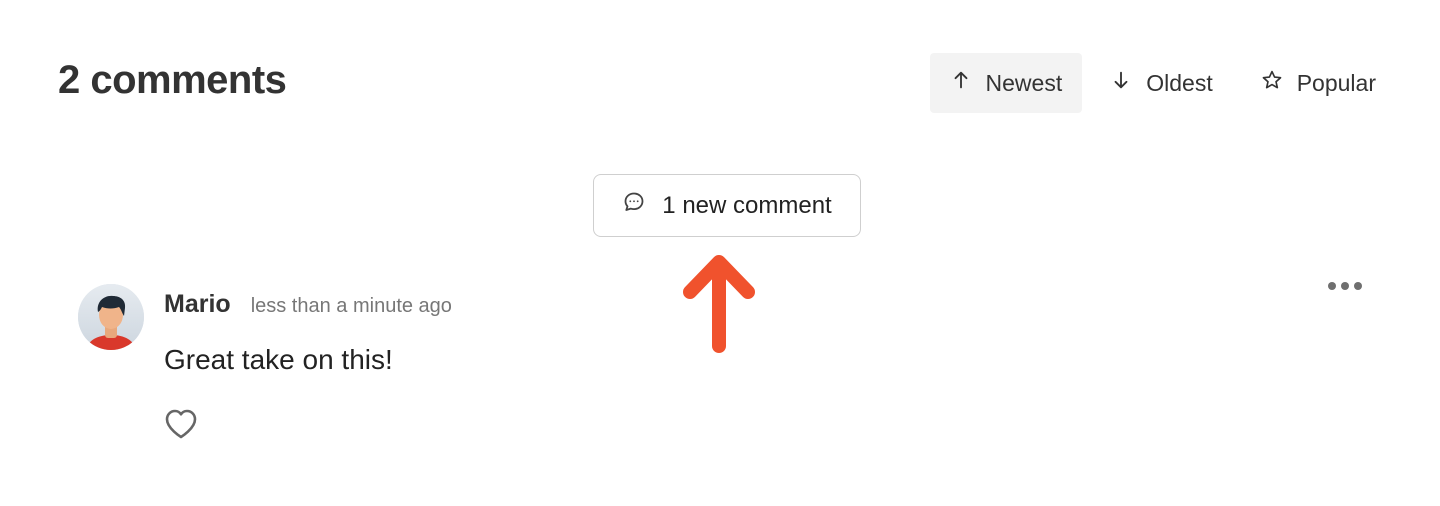 The width and height of the screenshot is (1440, 506). Describe the element at coordinates (634, 205) in the screenshot. I see `speech-bubble-icon` at that location.